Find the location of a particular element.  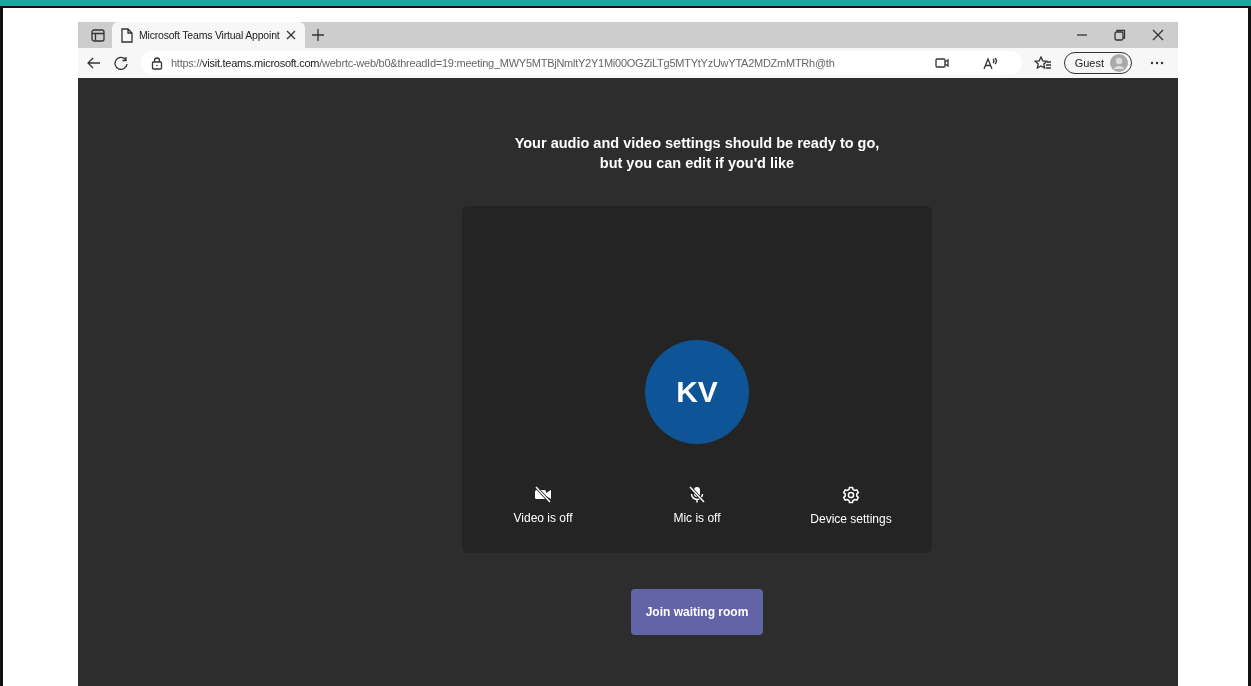

join-button: Join waiting room is located at coordinates (697, 612).